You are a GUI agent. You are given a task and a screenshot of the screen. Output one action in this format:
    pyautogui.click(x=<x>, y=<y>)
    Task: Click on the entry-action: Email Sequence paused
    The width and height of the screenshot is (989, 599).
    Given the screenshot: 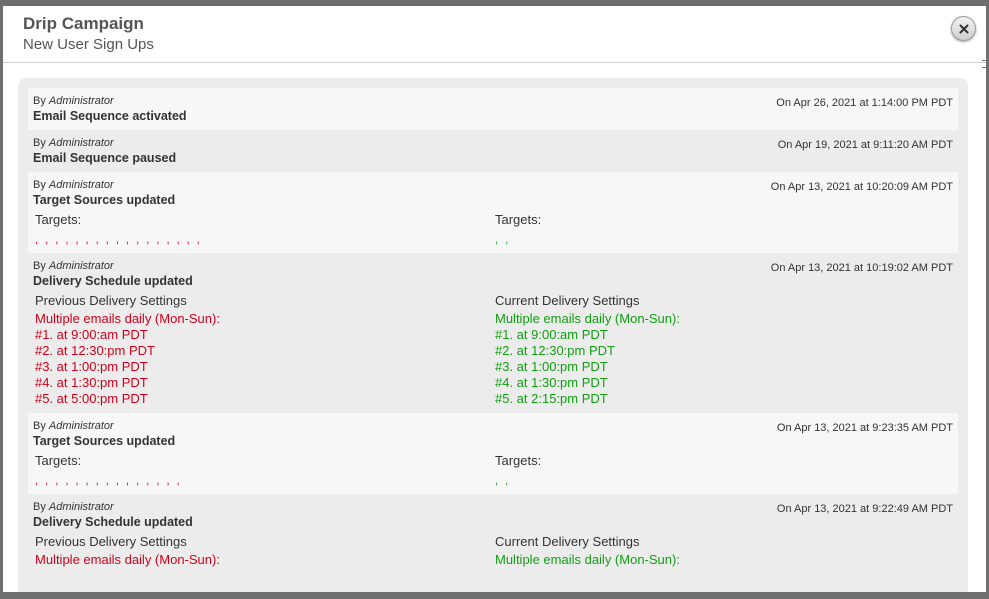 What is the action you would take?
    pyautogui.click(x=105, y=158)
    